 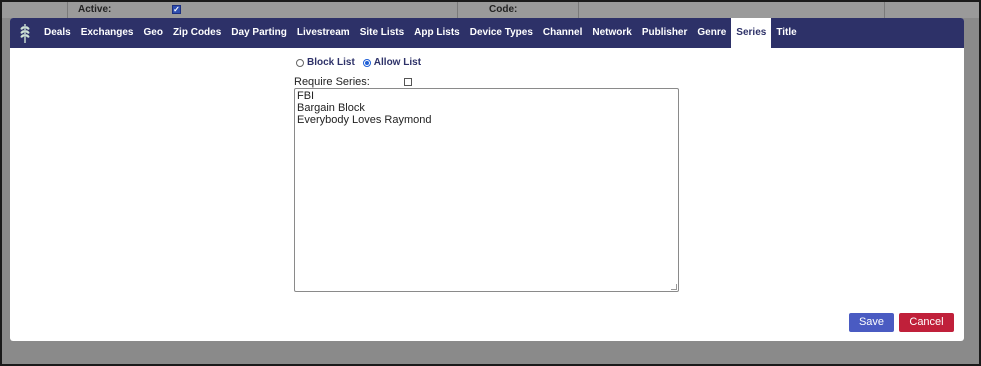 I want to click on series-entry: Everybody Loves Raymond, so click(x=364, y=120).